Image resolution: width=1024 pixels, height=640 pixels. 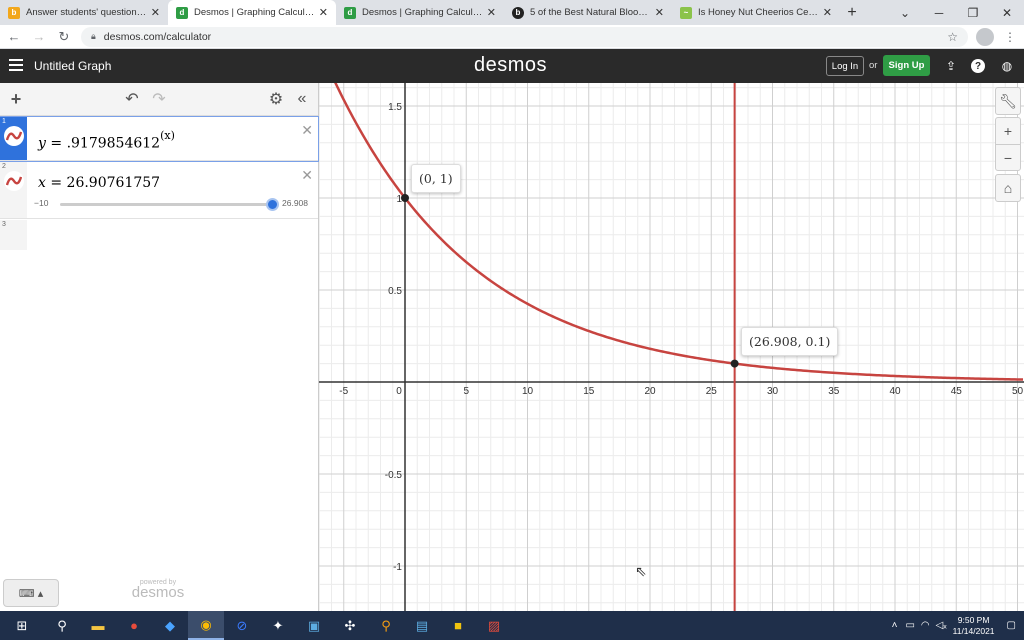 What do you see at coordinates (845, 66) in the screenshot?
I see `login-button: Log In` at bounding box center [845, 66].